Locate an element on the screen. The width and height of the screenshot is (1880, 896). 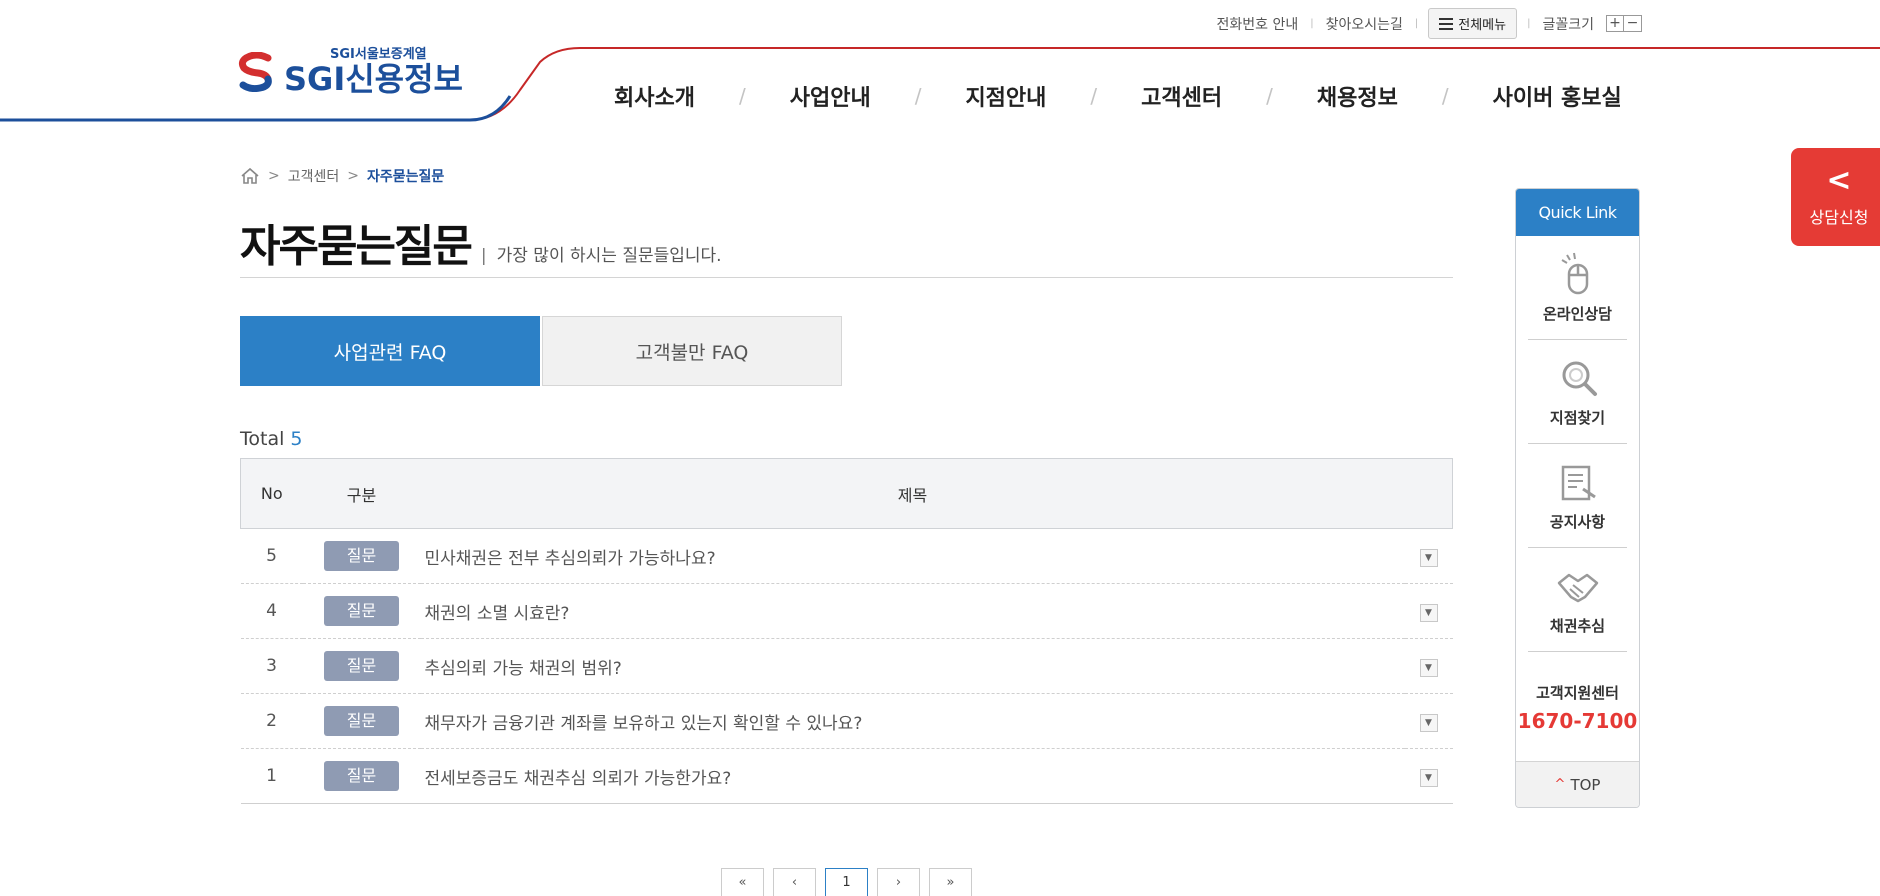
page-header: 자주묻는질문 | 가장 많이 하시는 질문들입니다. is located at coordinates (846, 244).